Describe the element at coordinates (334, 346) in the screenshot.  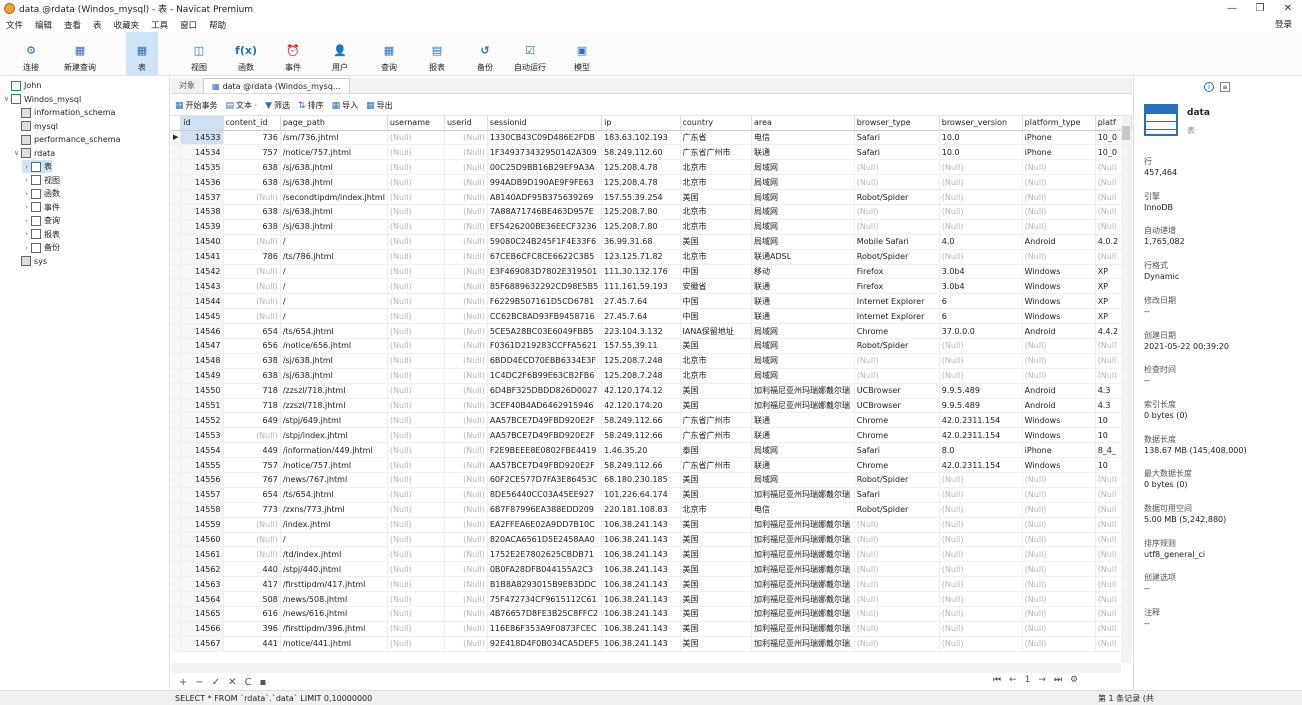
I see `table-cell: /notice/656.jhtml` at that location.